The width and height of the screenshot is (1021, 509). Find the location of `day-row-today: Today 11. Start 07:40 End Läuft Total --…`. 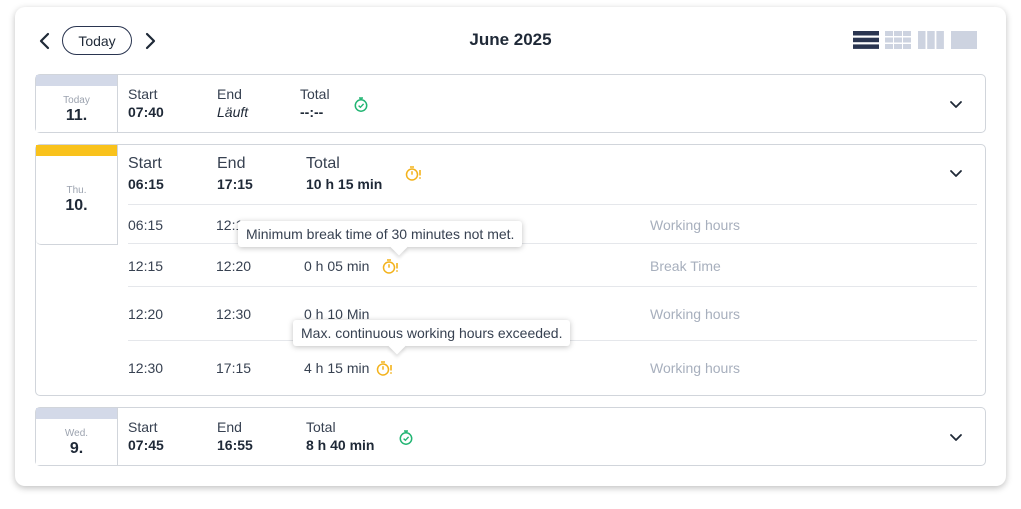

day-row-today: Today 11. Start 07:40 End Läuft Total --… is located at coordinates (510, 103).